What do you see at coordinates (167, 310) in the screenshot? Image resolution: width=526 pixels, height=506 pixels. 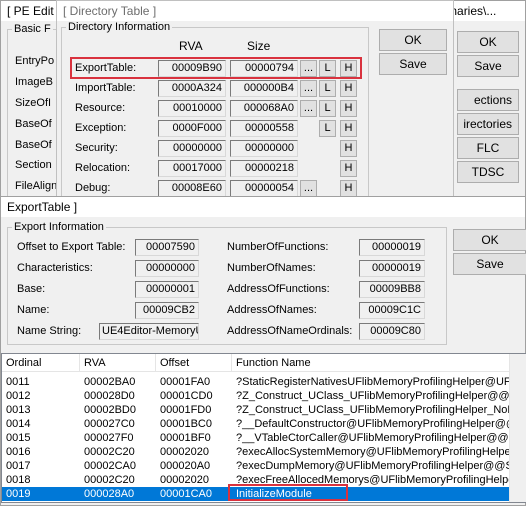 I see `export-field-value: 00009CB2` at bounding box center [167, 310].